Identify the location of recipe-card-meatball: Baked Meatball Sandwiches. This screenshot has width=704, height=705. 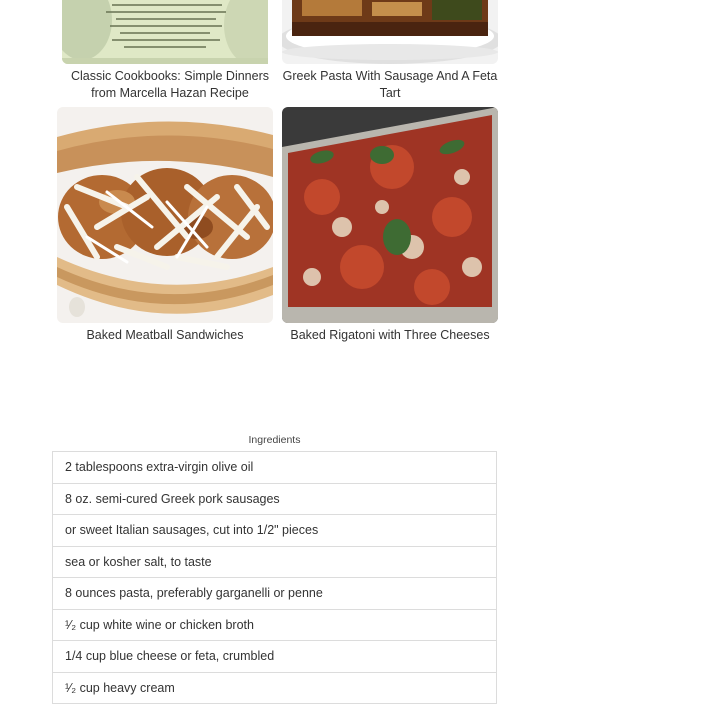
(165, 225).